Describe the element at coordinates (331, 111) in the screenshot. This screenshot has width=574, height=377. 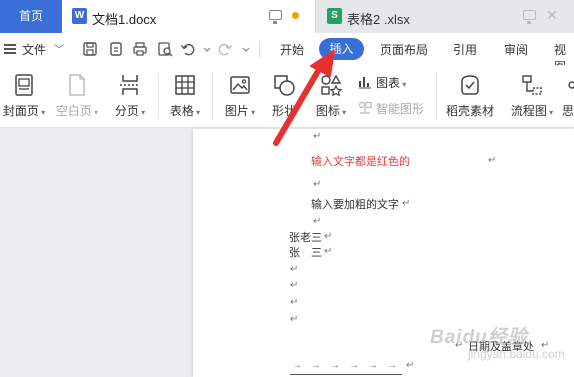
I see `icons-label: 图标 ▾` at that location.